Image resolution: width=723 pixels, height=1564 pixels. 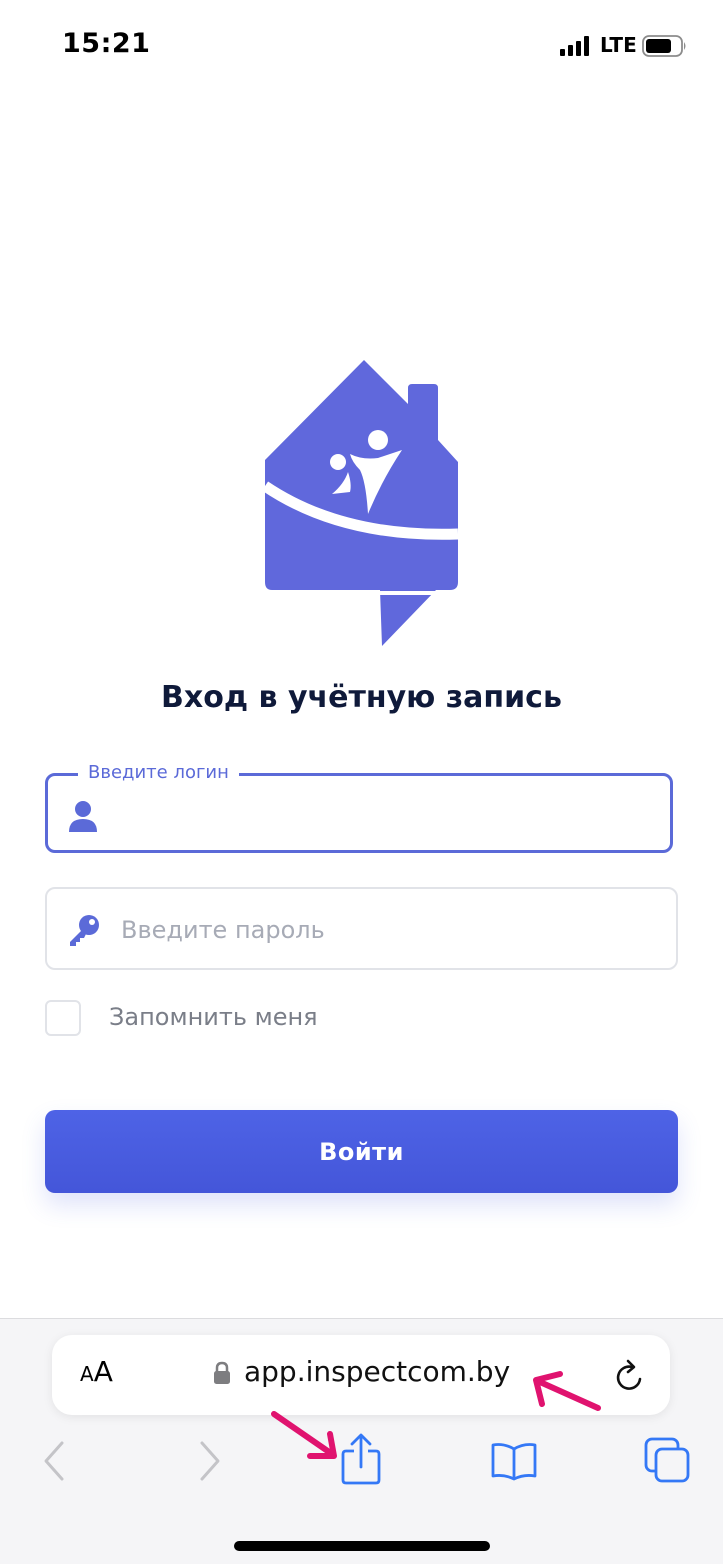 What do you see at coordinates (361, 697) in the screenshot?
I see `page-title: Вход в учётную запись` at bounding box center [361, 697].